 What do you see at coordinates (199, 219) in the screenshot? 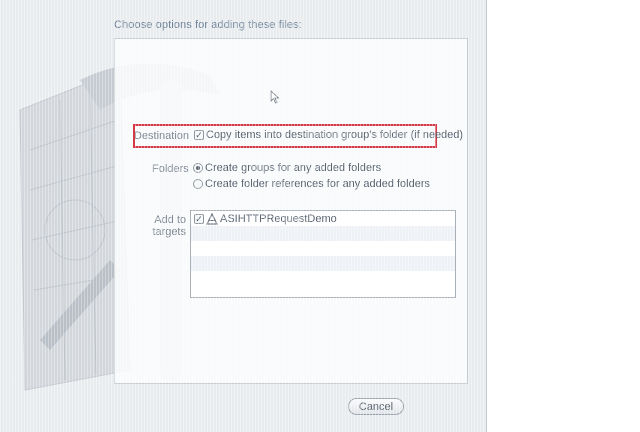
I see `target-checkbox: ✓` at bounding box center [199, 219].